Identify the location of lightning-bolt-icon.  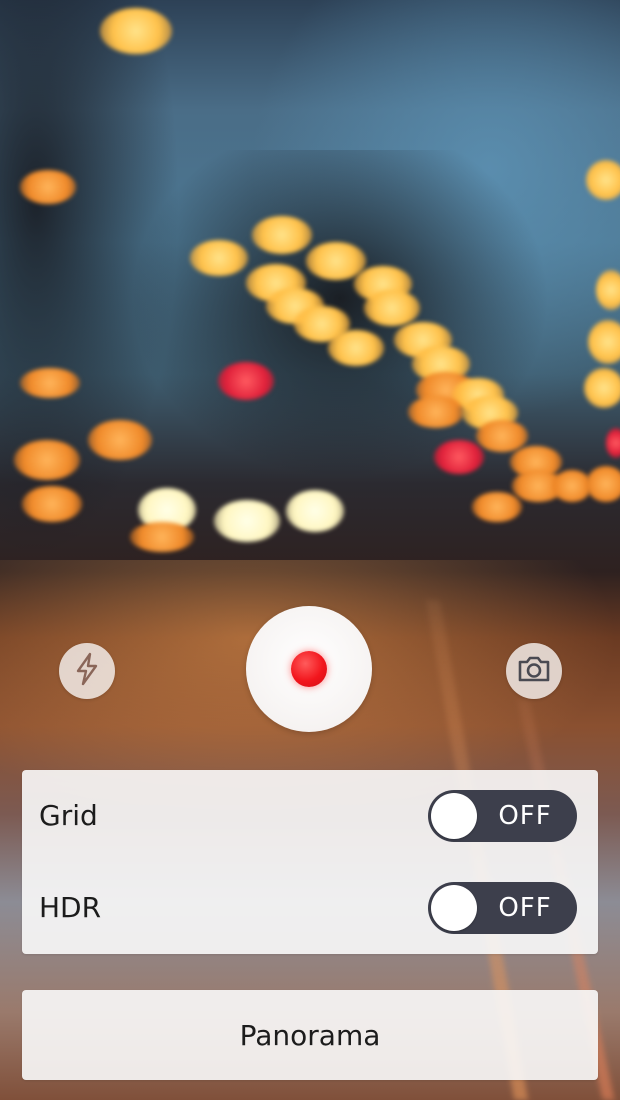
(87, 671).